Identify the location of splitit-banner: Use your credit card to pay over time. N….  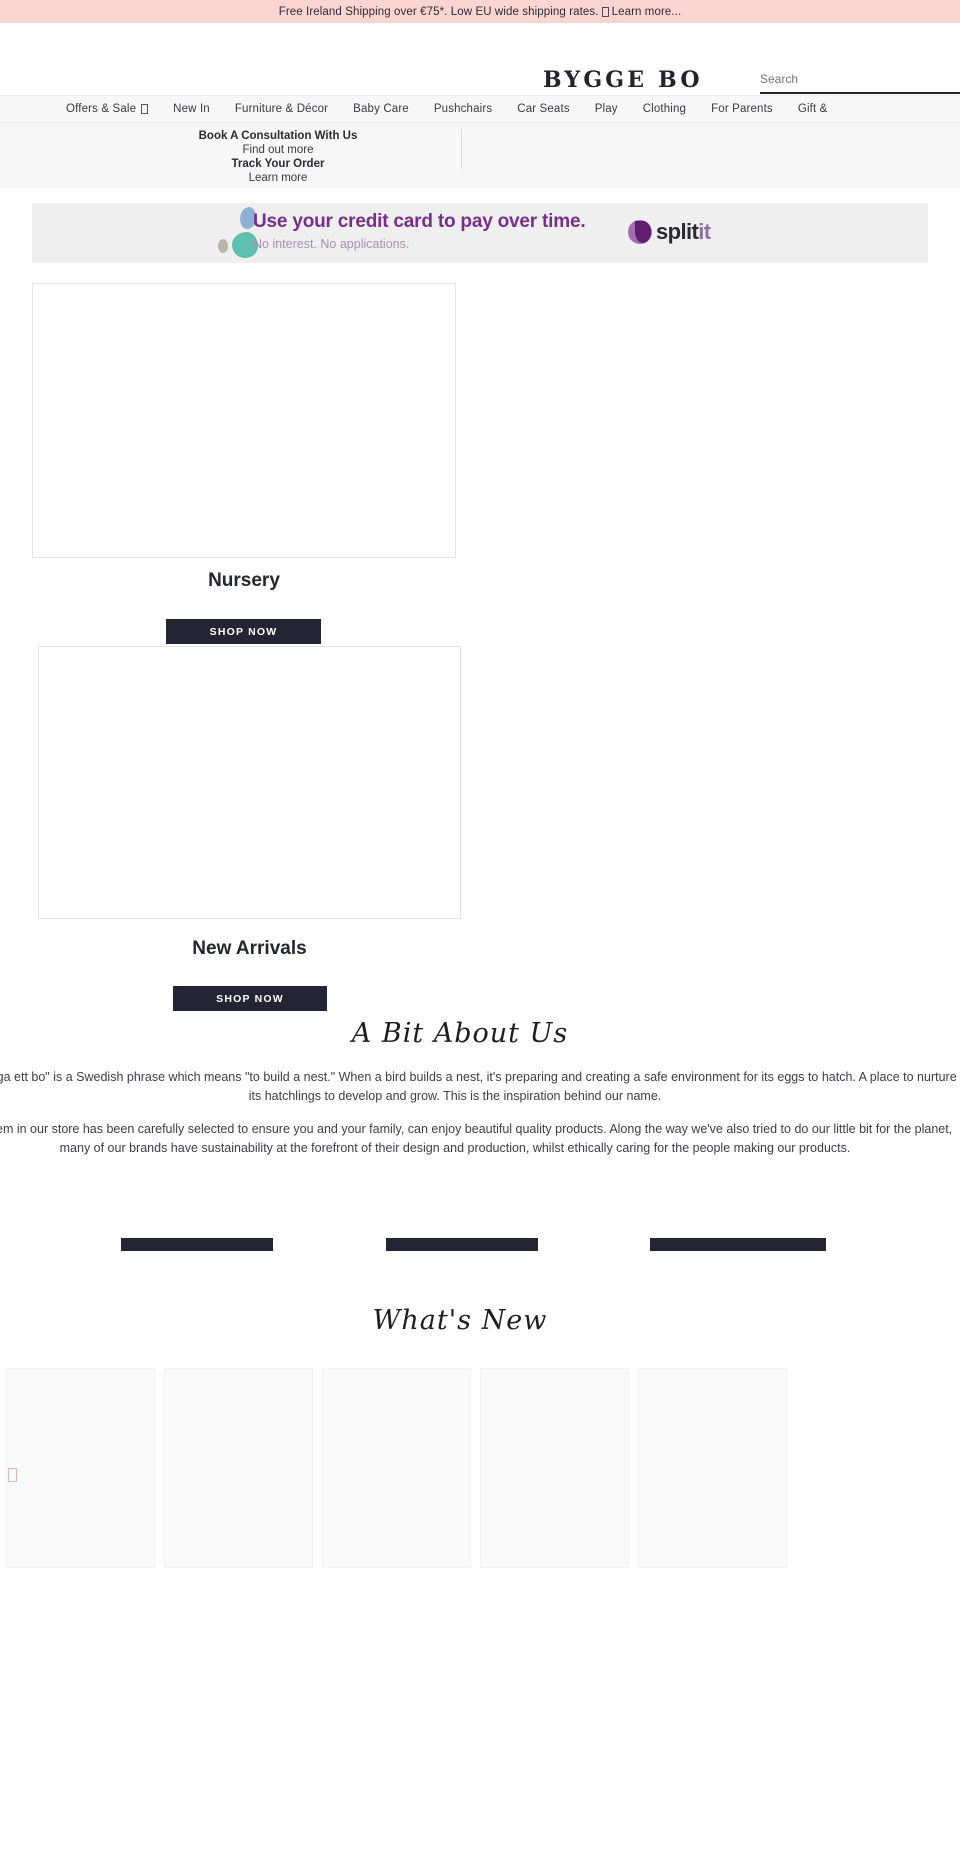
(480, 233).